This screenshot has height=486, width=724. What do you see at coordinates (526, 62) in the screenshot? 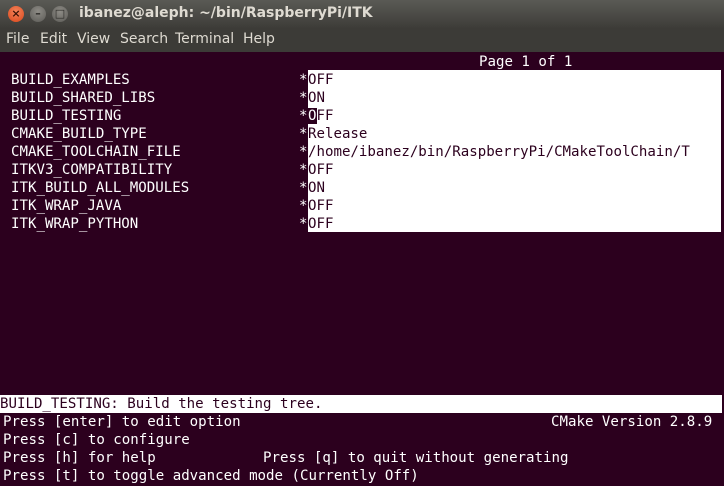
I see `page-indicator: Page 1 of 1` at bounding box center [526, 62].